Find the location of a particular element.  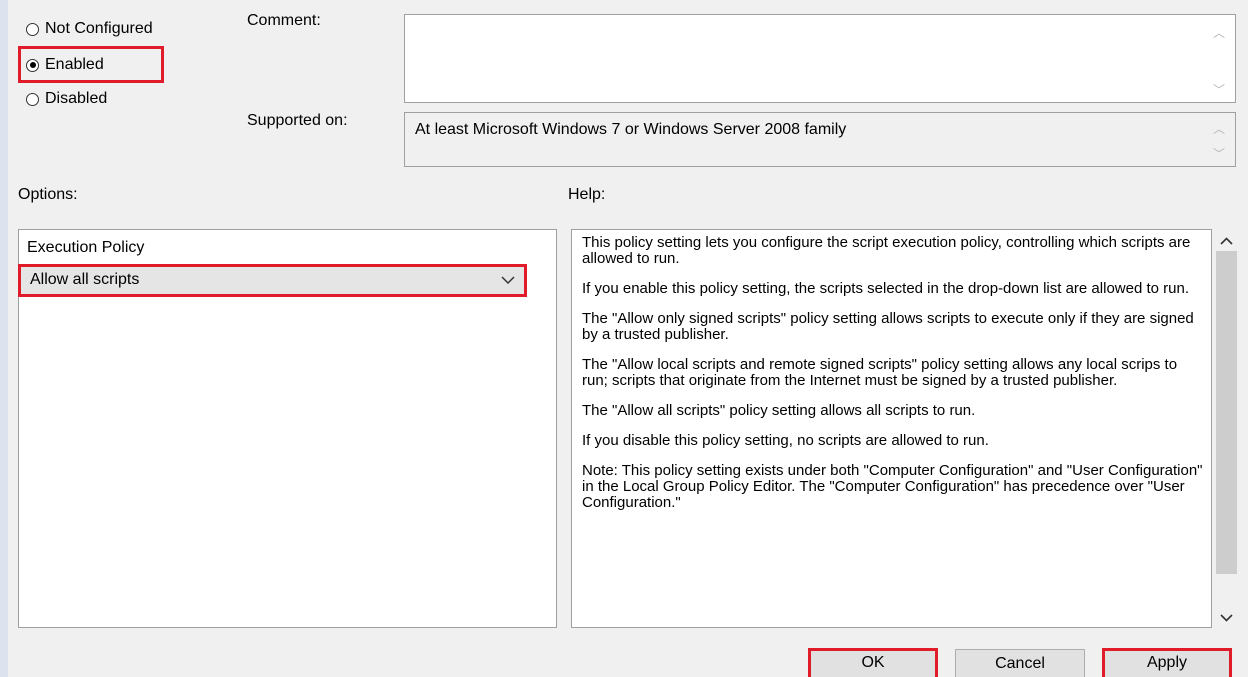

help-scrollbar is located at coordinates (1226, 428).